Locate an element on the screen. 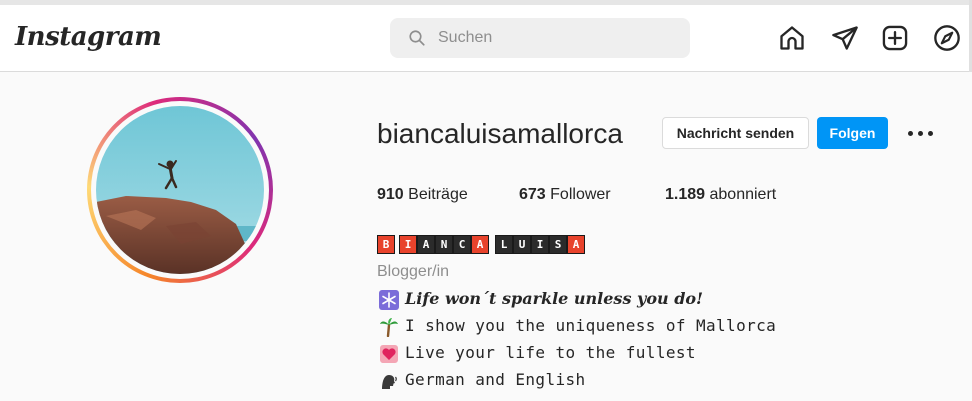 The width and height of the screenshot is (972, 401). followers-stat: 673 Follower is located at coordinates (565, 195).